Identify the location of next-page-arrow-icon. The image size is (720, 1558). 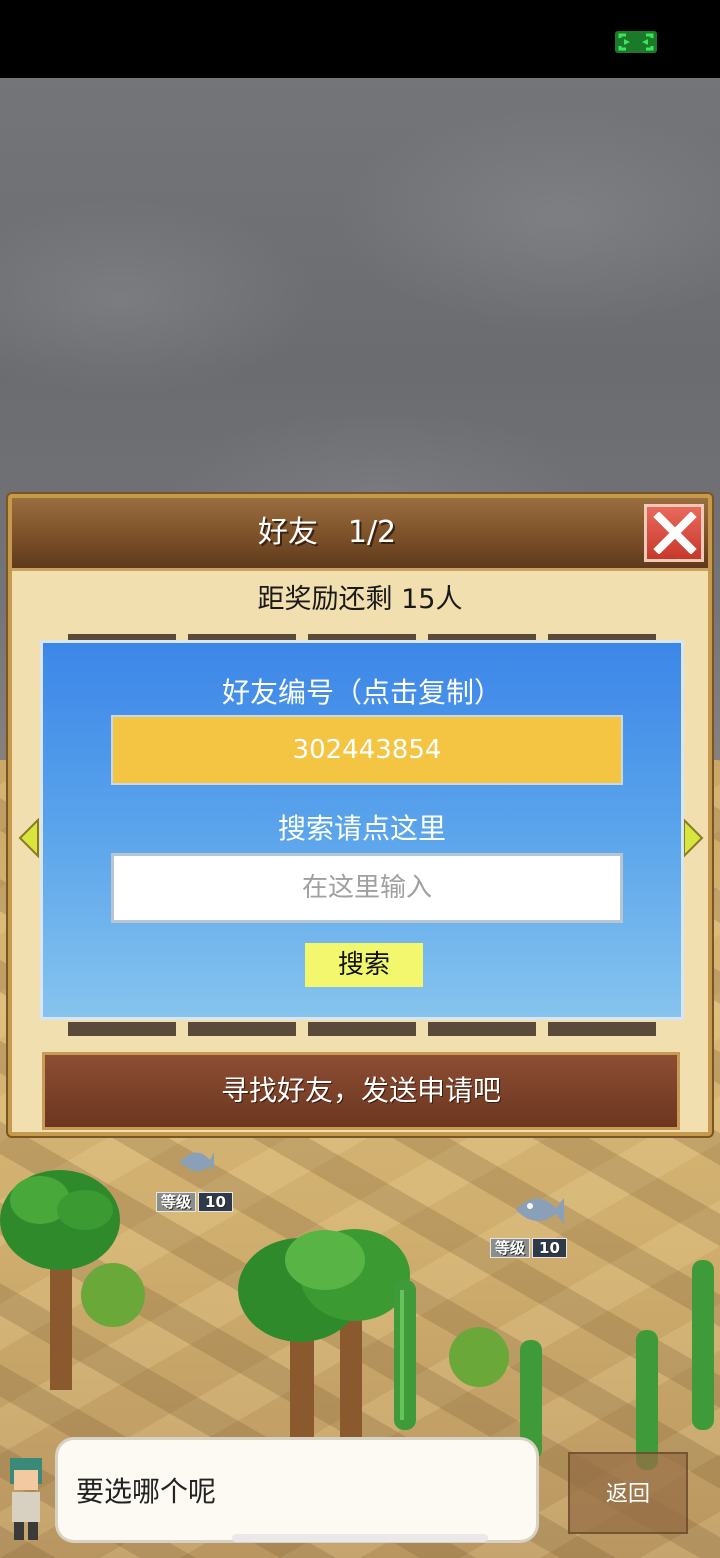
(693, 838).